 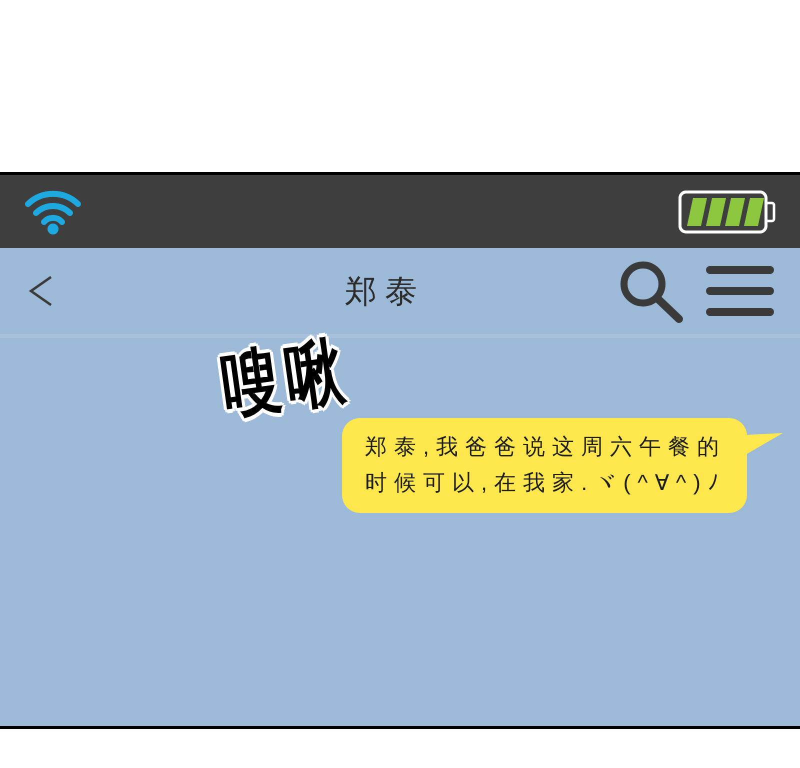 I want to click on message-text: 郑泰,我爸爸说这周六午餐的 时候可以,在我家.ヾ(^∀^)ﾉ, so click(x=546, y=465).